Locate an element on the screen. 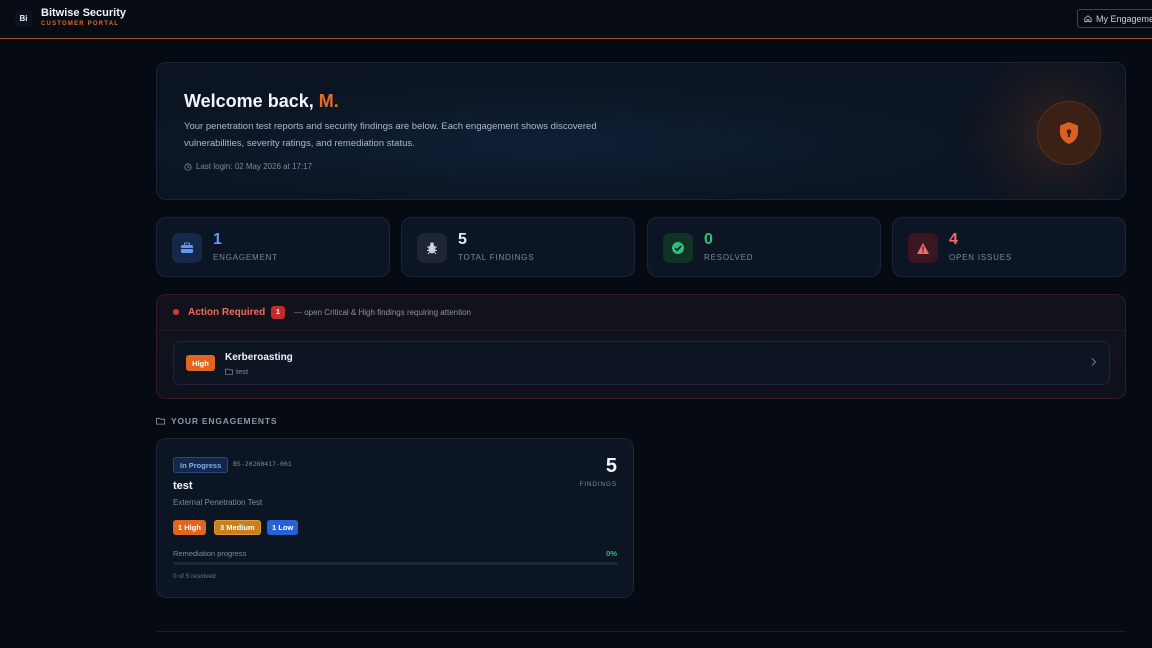 The image size is (1152, 648). stat-card-resolved: 0 RESOLVED is located at coordinates (764, 247).